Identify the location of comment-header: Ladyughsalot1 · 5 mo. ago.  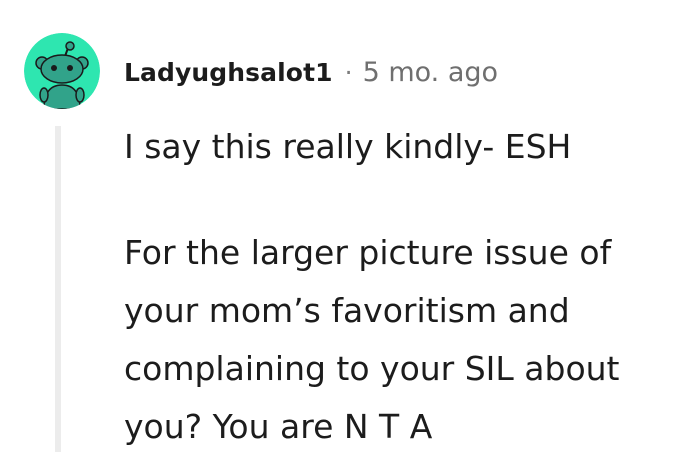
(311, 72).